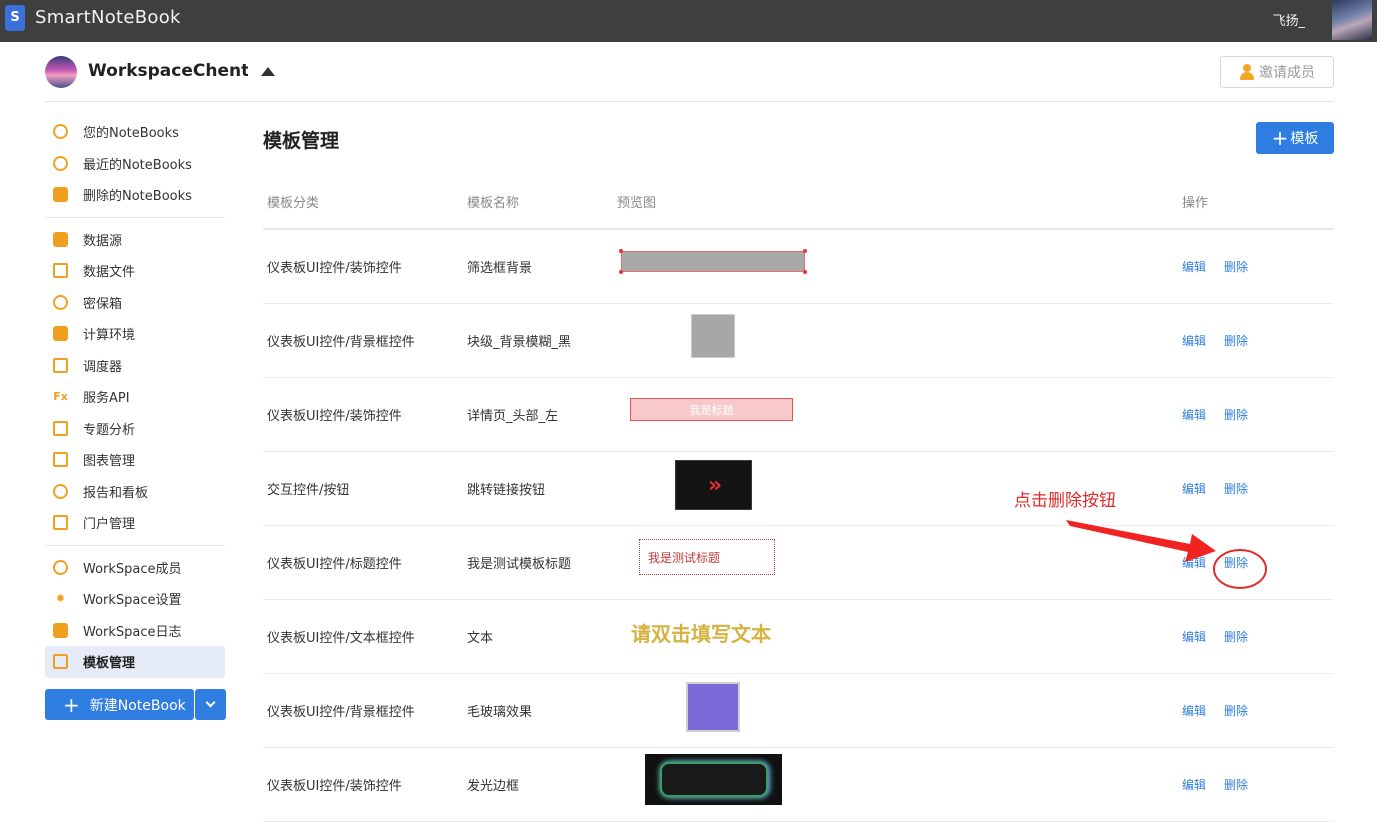 The width and height of the screenshot is (1377, 822). I want to click on header-divider, so click(689, 101).